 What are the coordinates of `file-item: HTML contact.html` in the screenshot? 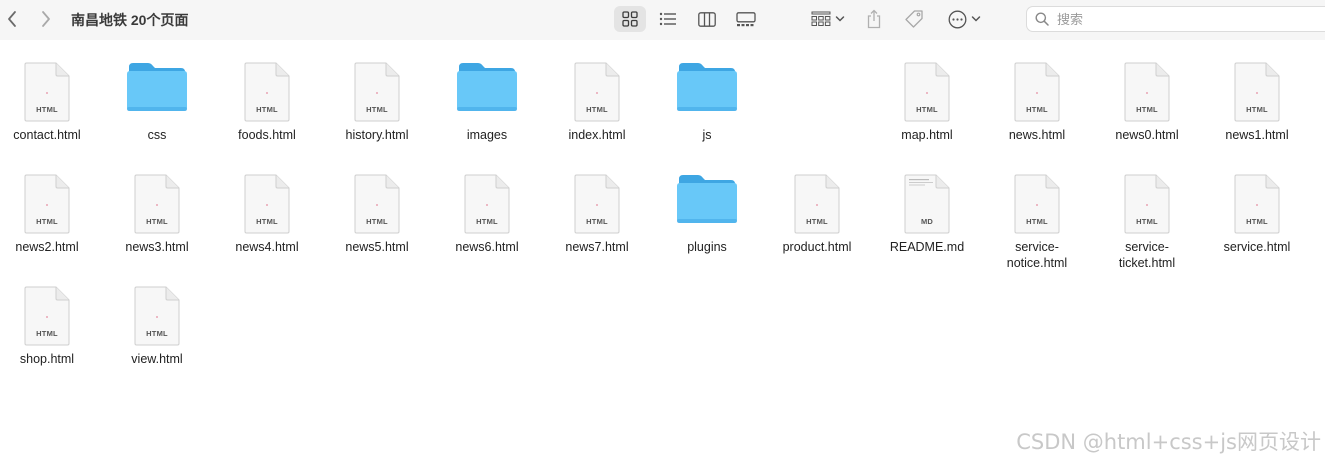 It's located at (51, 101).